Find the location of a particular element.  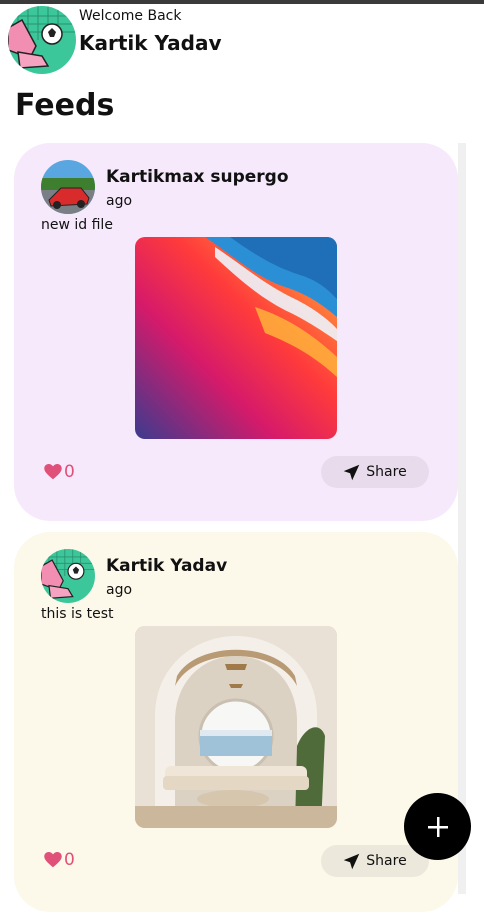

profile-header is located at coordinates (42, 40).